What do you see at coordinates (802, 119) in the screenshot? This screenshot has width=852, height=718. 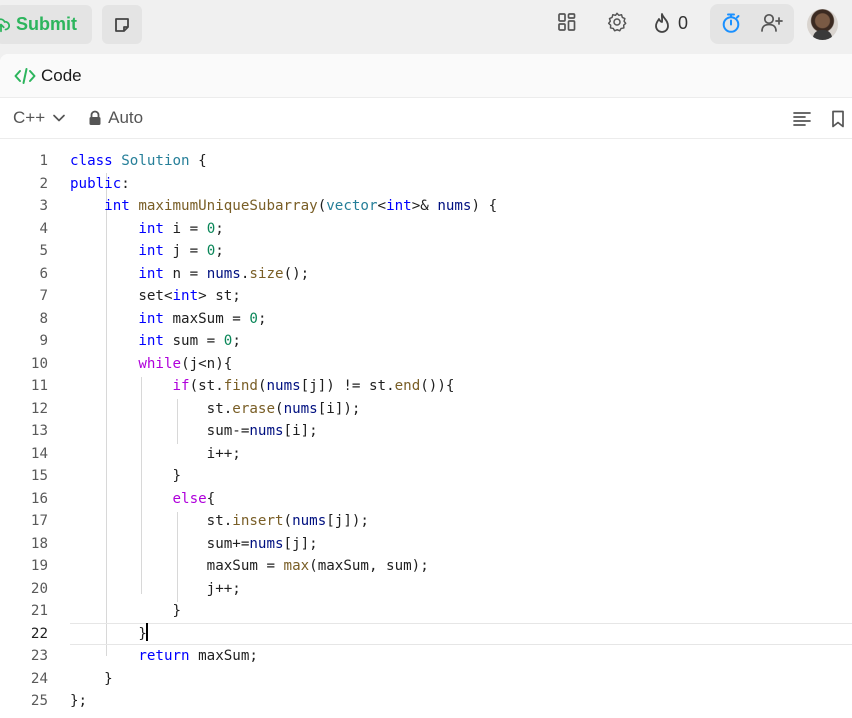 I see `format-button` at bounding box center [802, 119].